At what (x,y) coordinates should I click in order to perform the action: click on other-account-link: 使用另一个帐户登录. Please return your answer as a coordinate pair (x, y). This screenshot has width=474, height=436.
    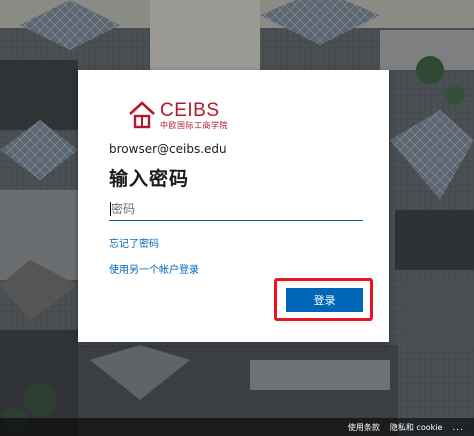
    Looking at the image, I should click on (154, 268).